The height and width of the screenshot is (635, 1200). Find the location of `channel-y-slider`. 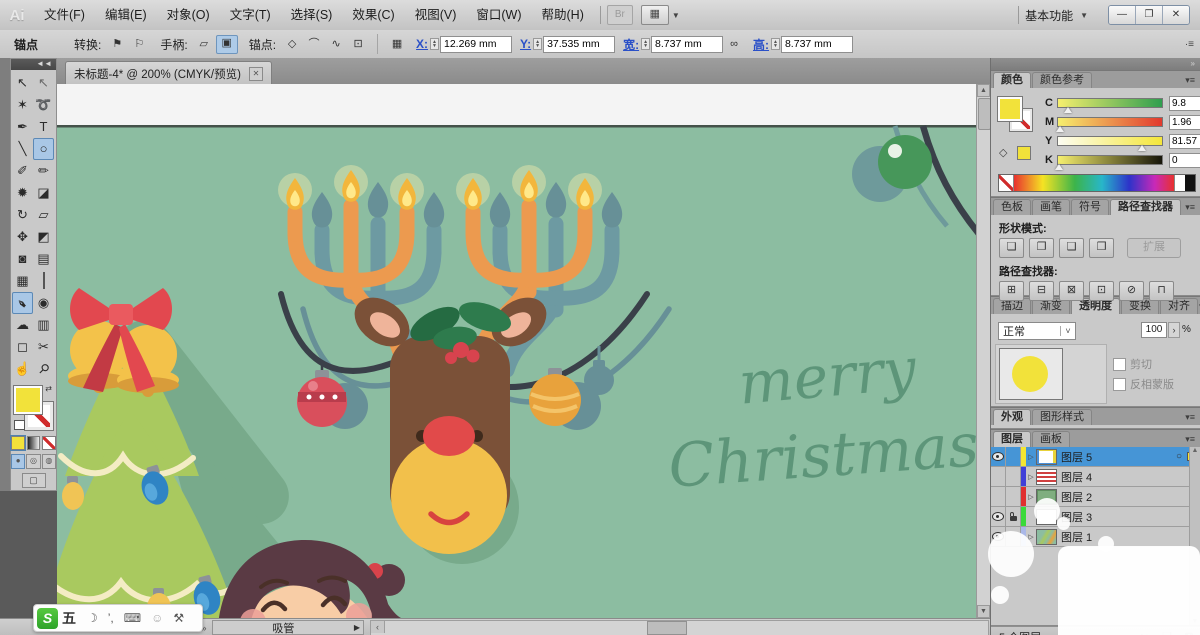

channel-y-slider is located at coordinates (1110, 143).